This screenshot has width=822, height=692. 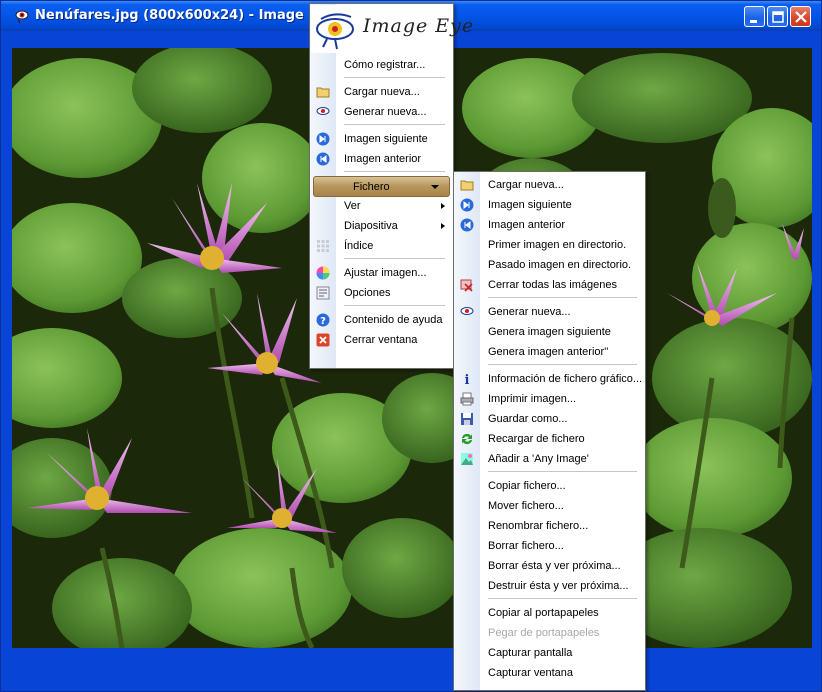 What do you see at coordinates (381, 226) in the screenshot?
I see `menu-item-diapositiva: Diapositiva` at bounding box center [381, 226].